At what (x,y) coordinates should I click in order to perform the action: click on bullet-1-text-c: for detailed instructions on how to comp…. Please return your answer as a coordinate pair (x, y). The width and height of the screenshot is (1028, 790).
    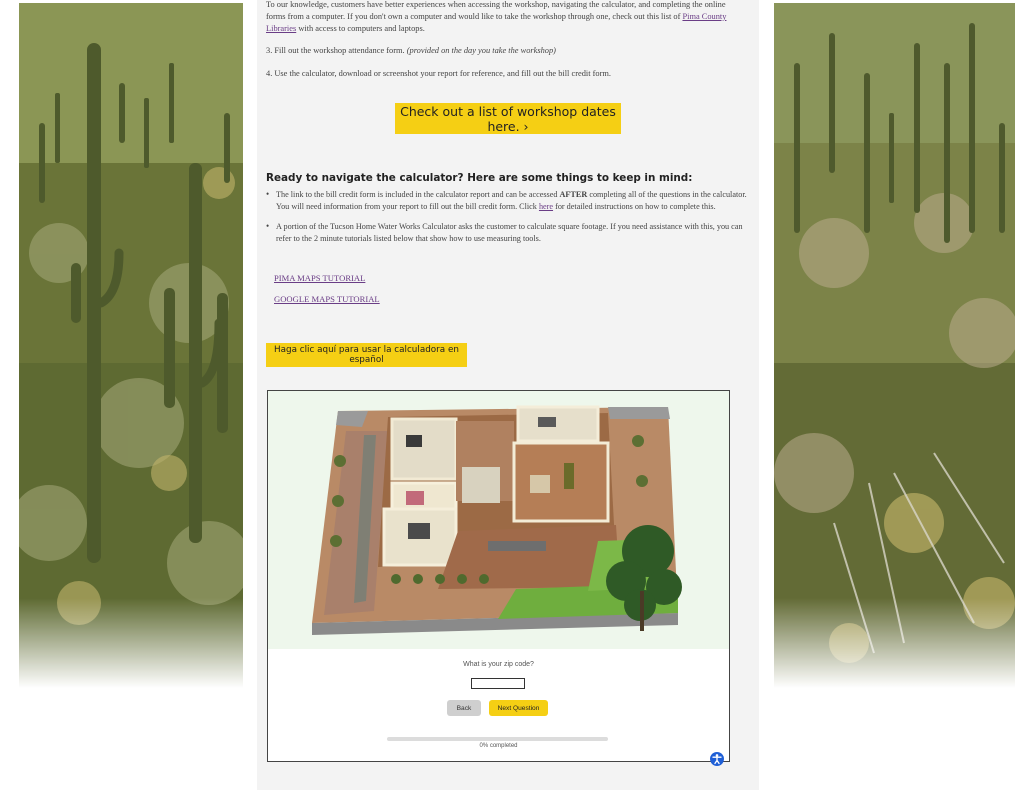
    Looking at the image, I should click on (634, 206).